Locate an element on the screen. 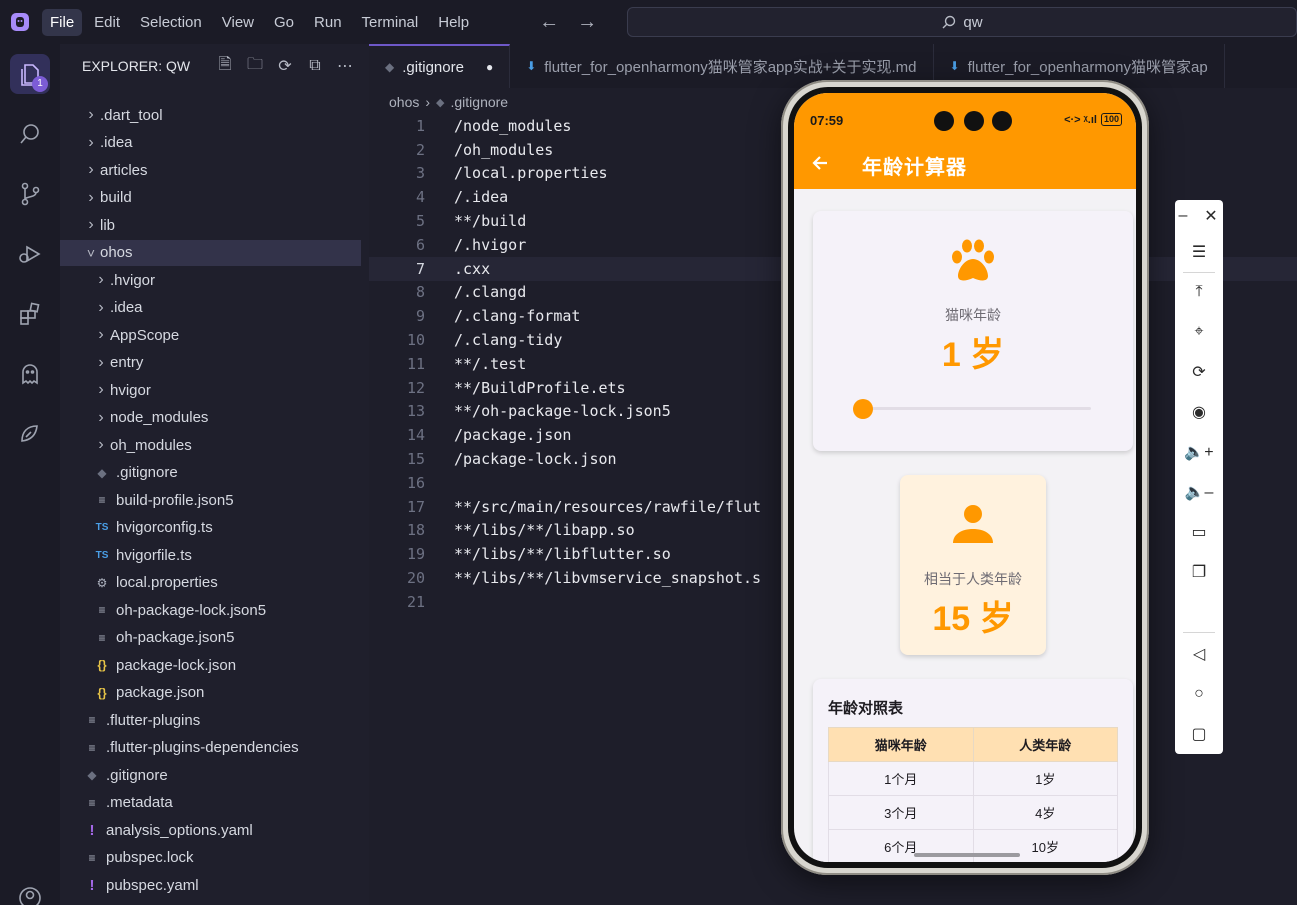  tree-file: ! pubspec.yaml is located at coordinates (210, 885).